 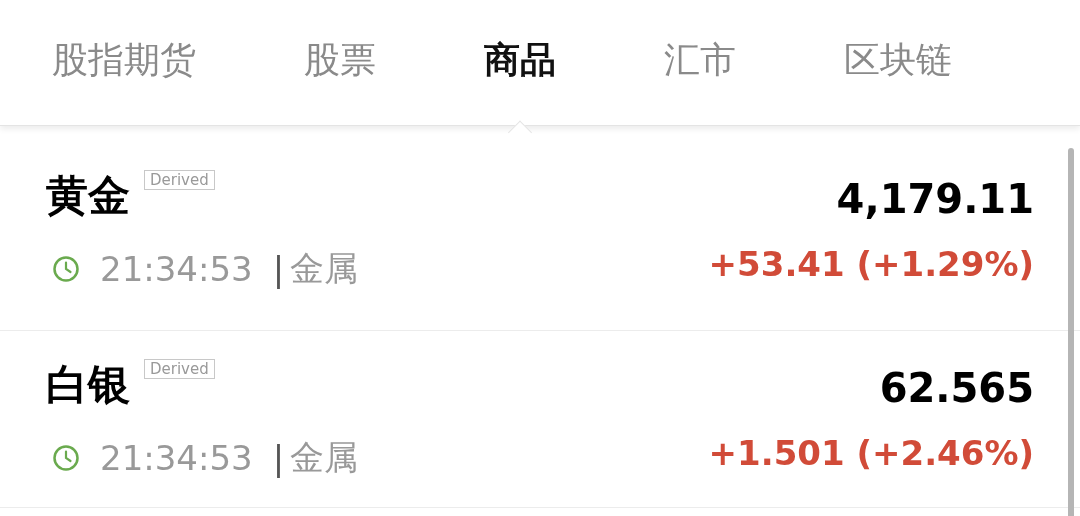 I want to click on tab: 股票, so click(x=340, y=60).